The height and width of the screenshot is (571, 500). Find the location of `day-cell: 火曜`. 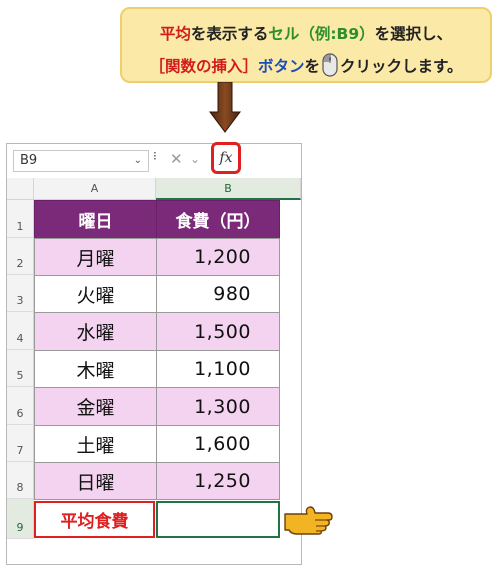

day-cell: 火曜 is located at coordinates (95, 294).